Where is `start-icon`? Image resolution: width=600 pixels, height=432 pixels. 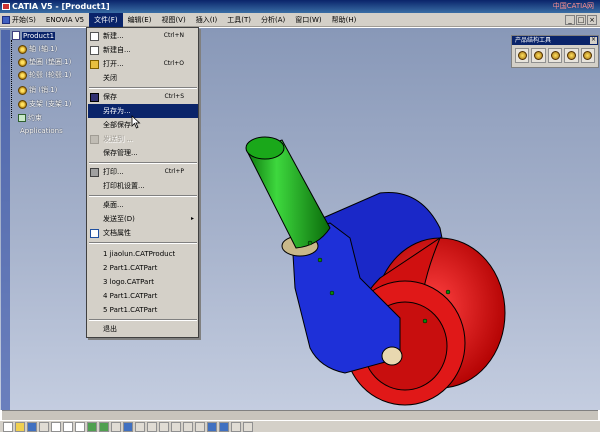 start-icon is located at coordinates (6, 19).